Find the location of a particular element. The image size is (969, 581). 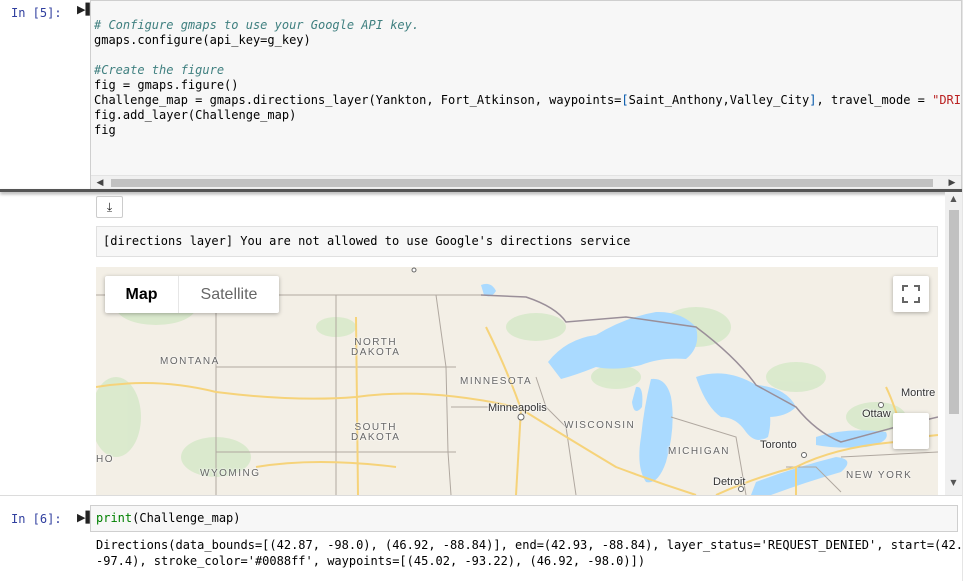

city-label-detroit: Detroit is located at coordinates (729, 482).